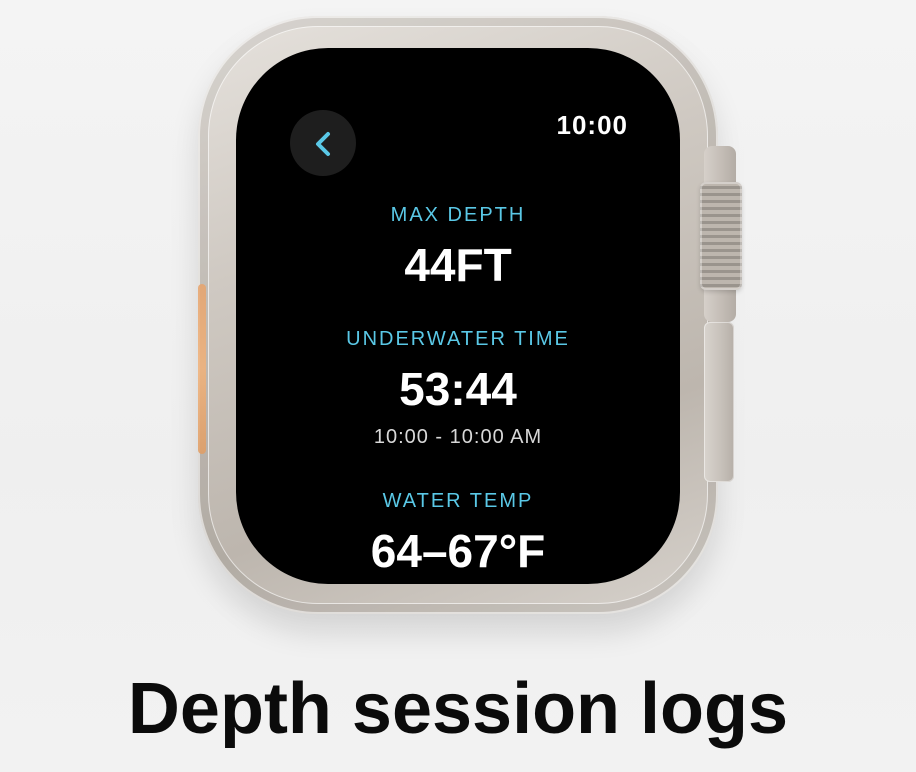 The width and height of the screenshot is (916, 772). I want to click on action-button, so click(202, 369).